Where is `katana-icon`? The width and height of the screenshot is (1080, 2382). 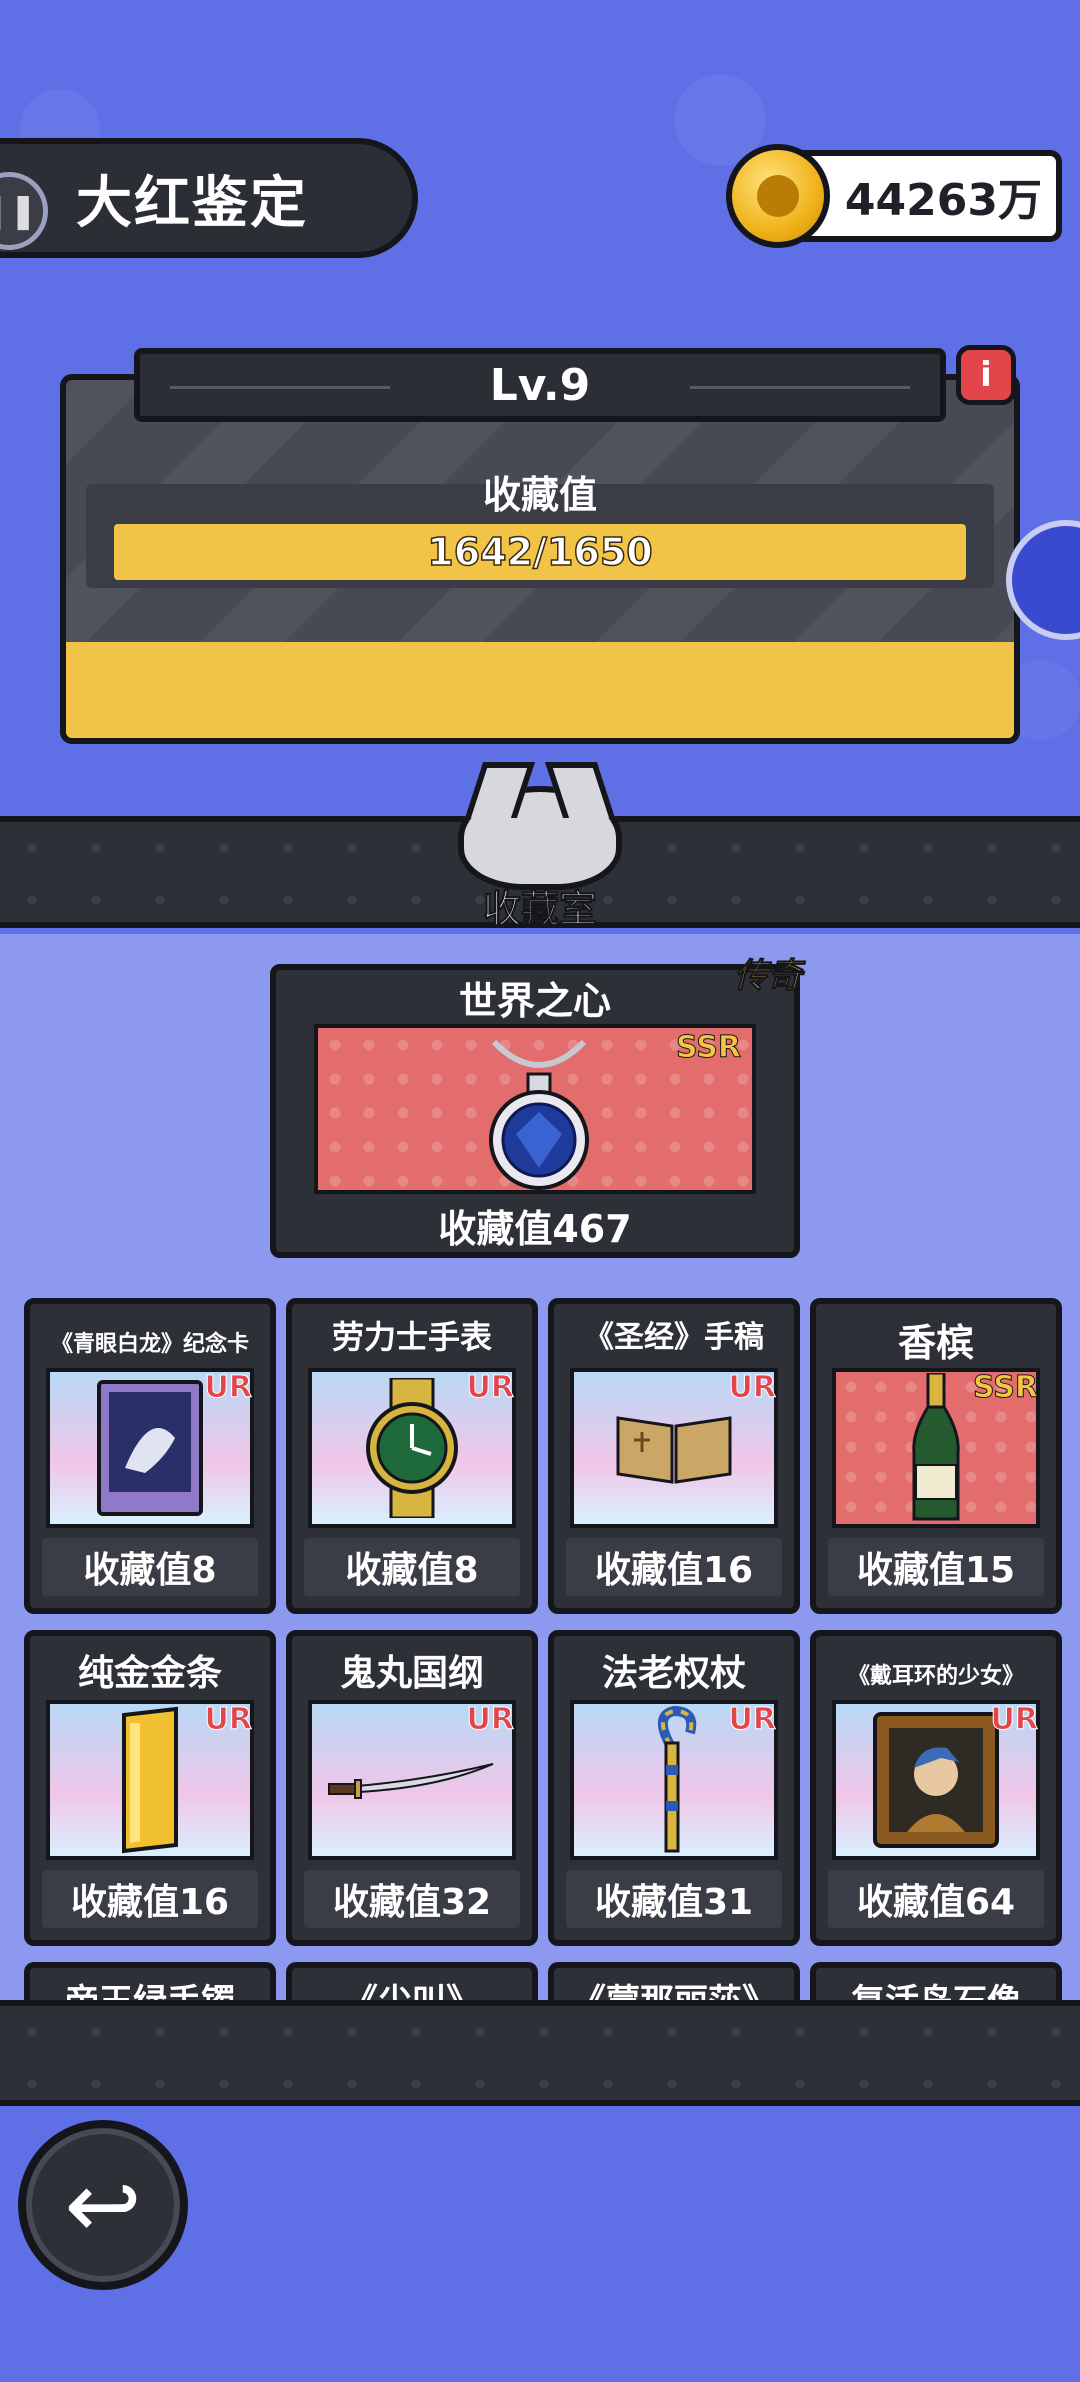 katana-icon is located at coordinates (411, 1781).